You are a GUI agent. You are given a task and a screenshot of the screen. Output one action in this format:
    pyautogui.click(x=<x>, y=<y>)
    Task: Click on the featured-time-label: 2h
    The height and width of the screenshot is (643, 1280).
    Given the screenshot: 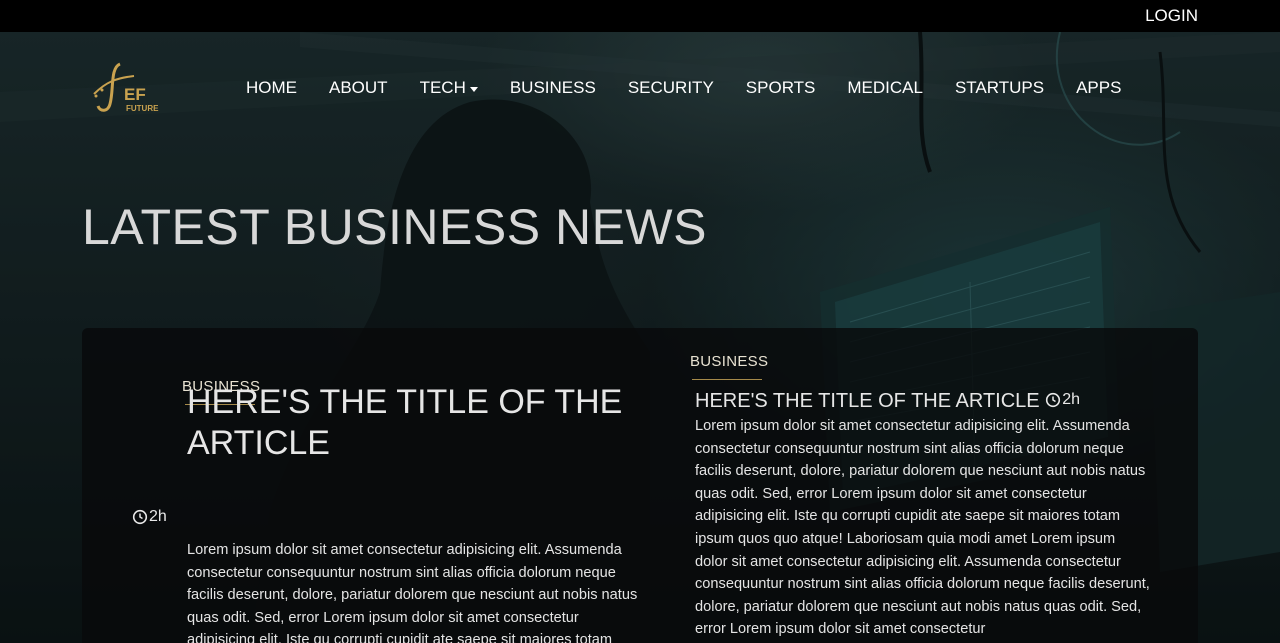 What is the action you would take?
    pyautogui.click(x=158, y=516)
    